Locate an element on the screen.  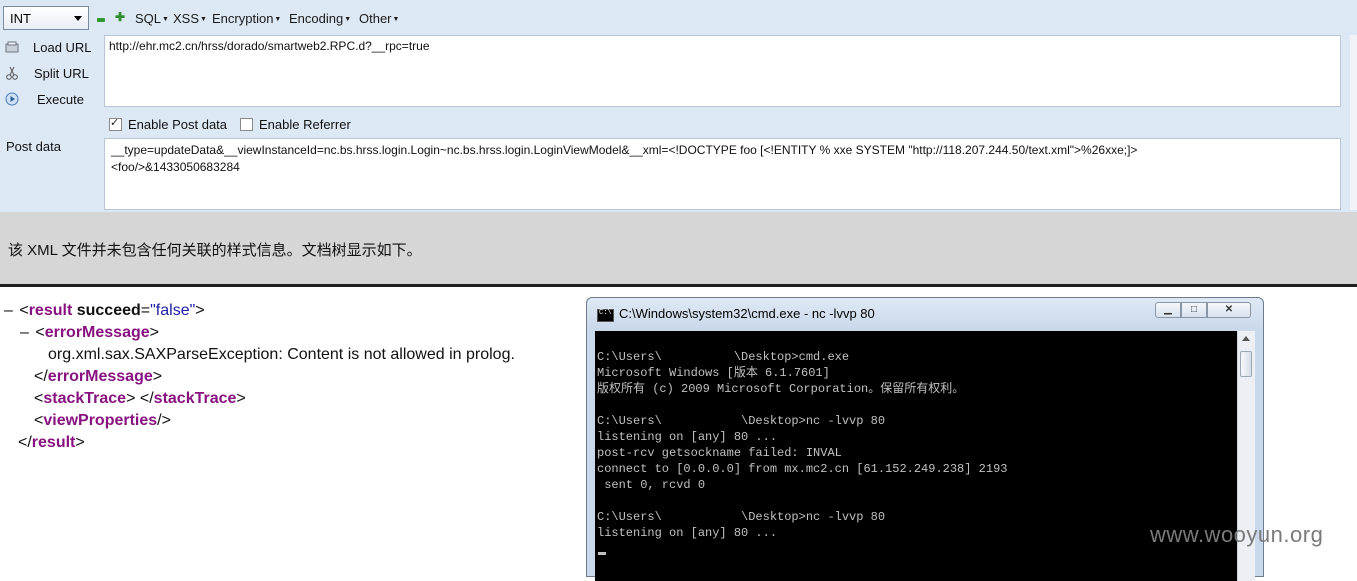
chevron-down-icon is located at coordinates (78, 18).